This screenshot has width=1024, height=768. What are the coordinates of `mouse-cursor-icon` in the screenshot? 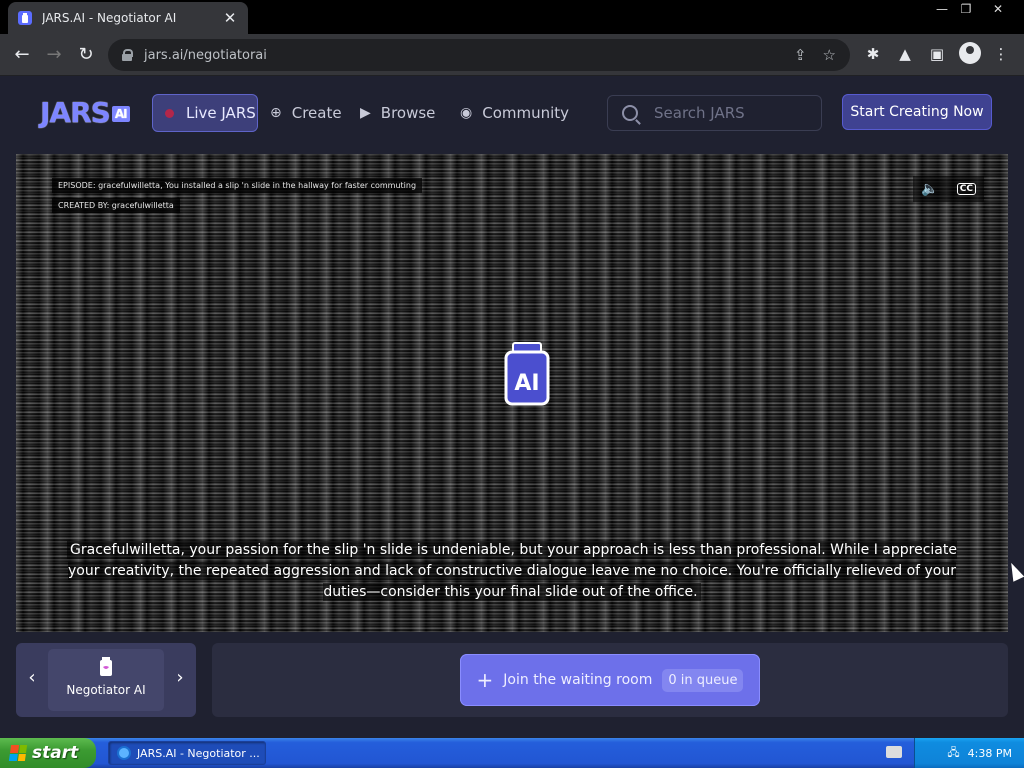 It's located at (1014, 571).